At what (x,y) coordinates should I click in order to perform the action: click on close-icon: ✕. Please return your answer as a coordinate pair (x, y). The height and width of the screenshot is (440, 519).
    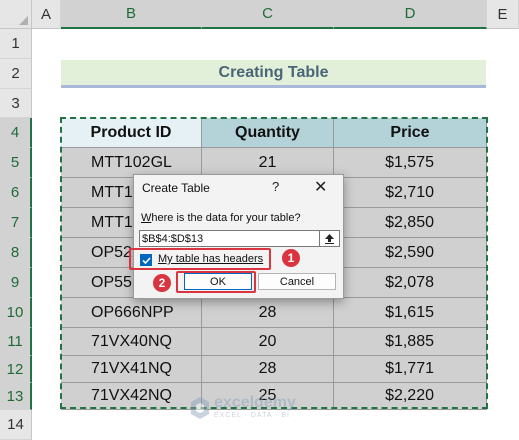
    Looking at the image, I should click on (320, 187).